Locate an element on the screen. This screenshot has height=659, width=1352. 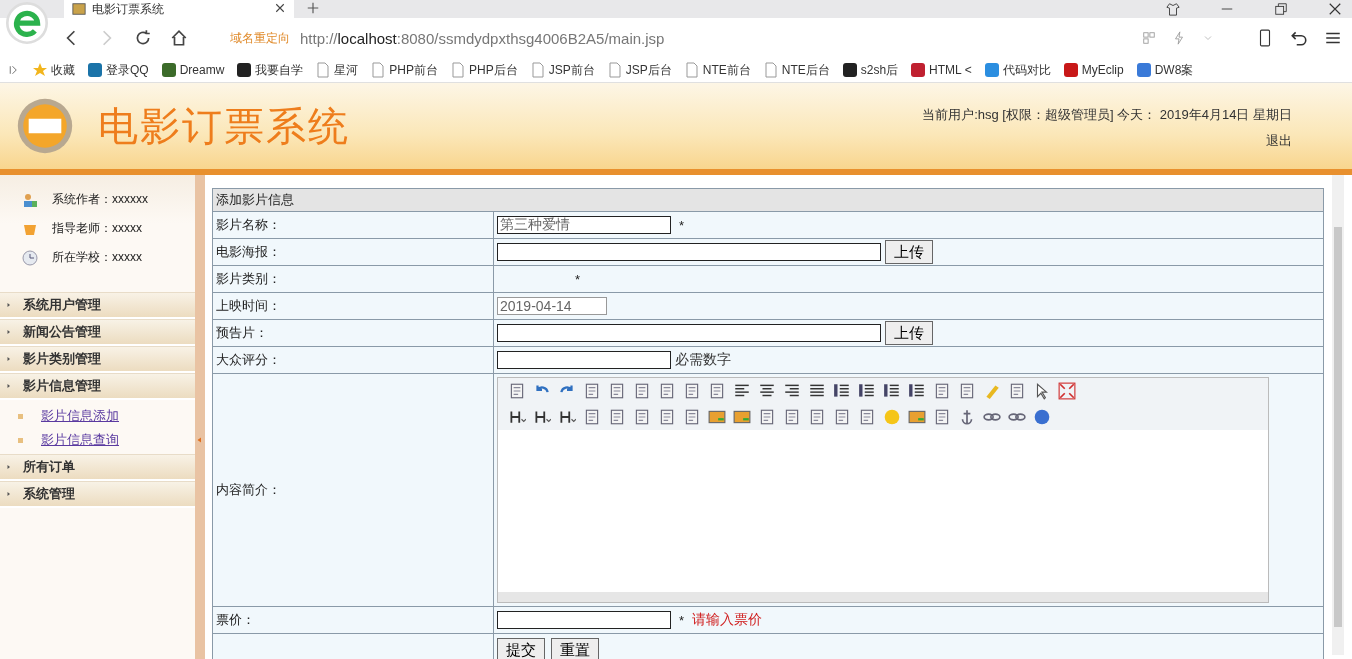
field-label: 票价： is located at coordinates (353, 620).